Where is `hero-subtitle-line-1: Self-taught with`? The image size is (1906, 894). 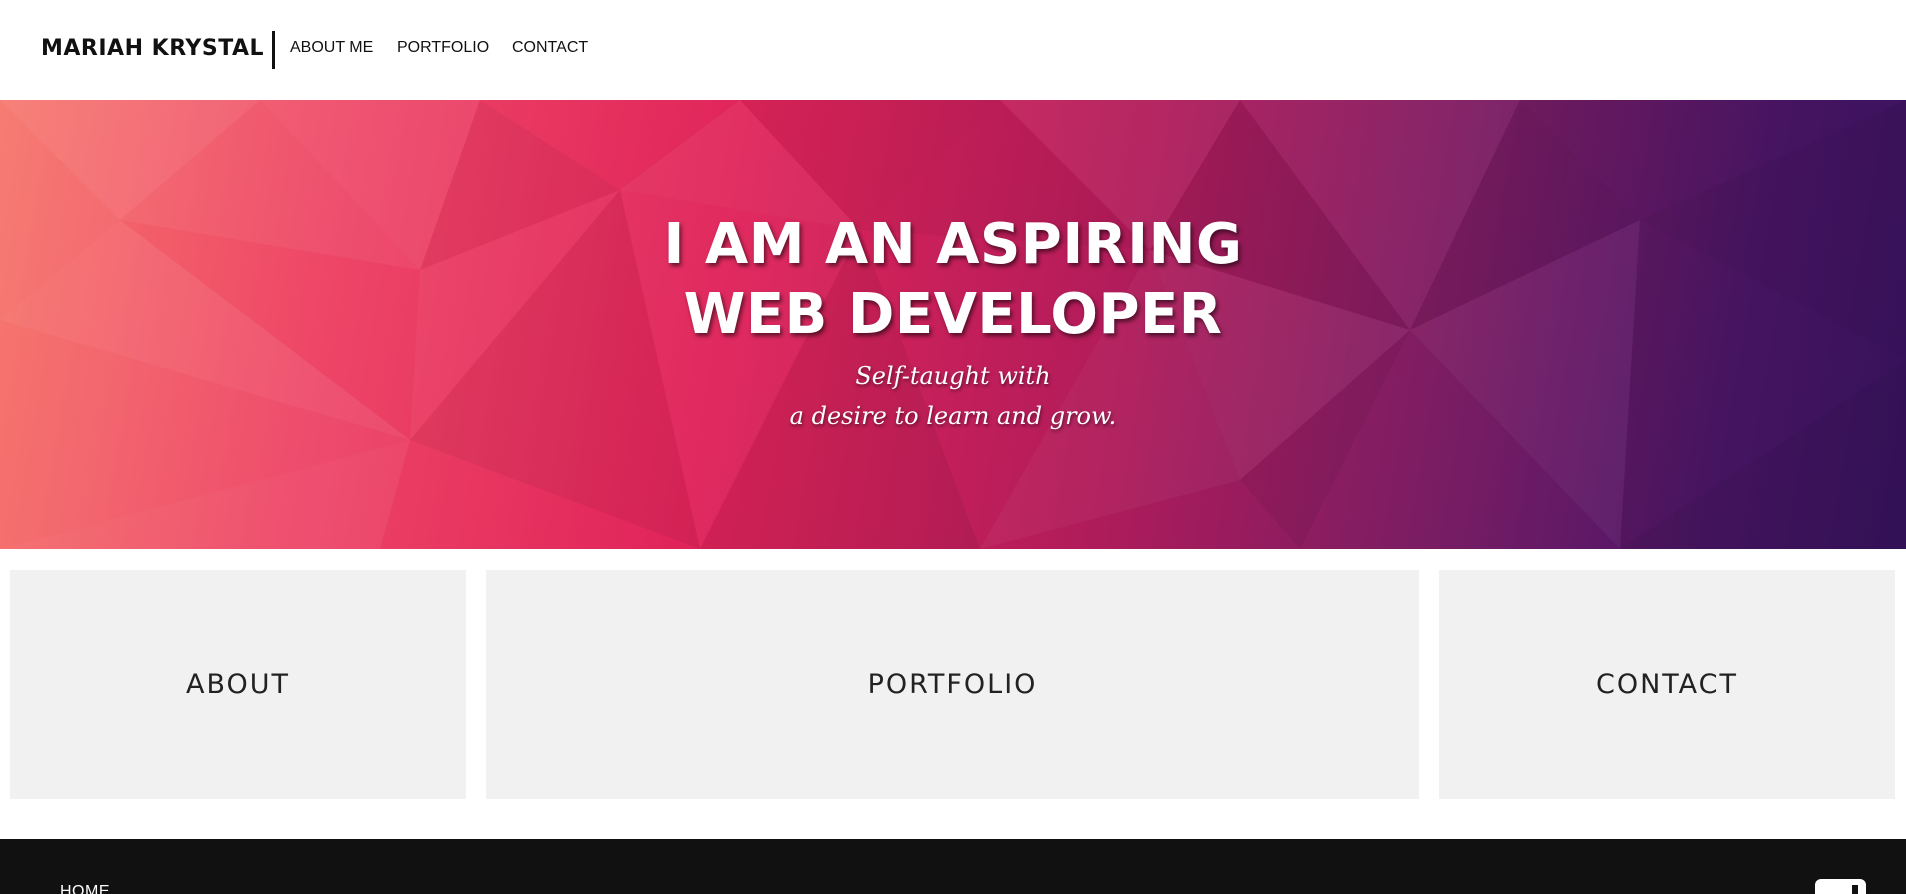
hero-subtitle-line-1: Self-taught with is located at coordinates (953, 376).